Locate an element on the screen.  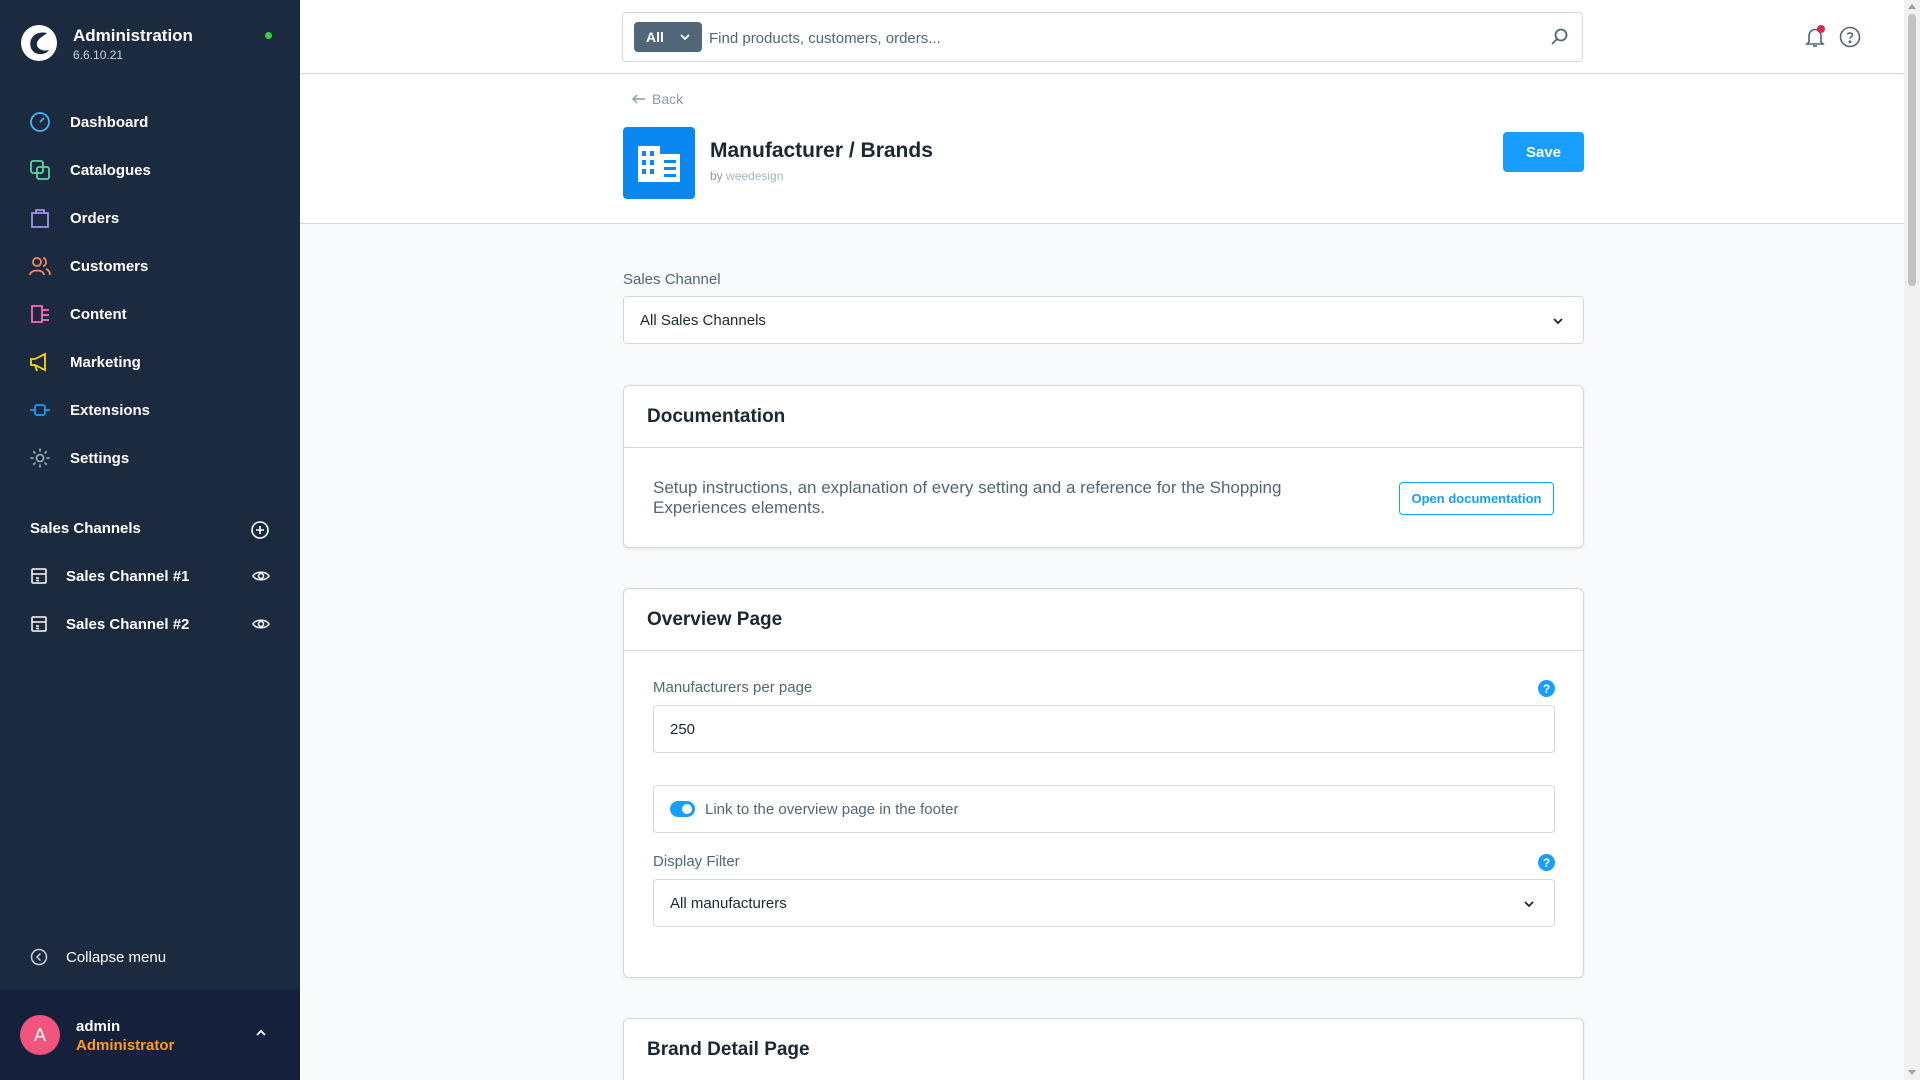
nav-item-content: Content is located at coordinates (150, 314).